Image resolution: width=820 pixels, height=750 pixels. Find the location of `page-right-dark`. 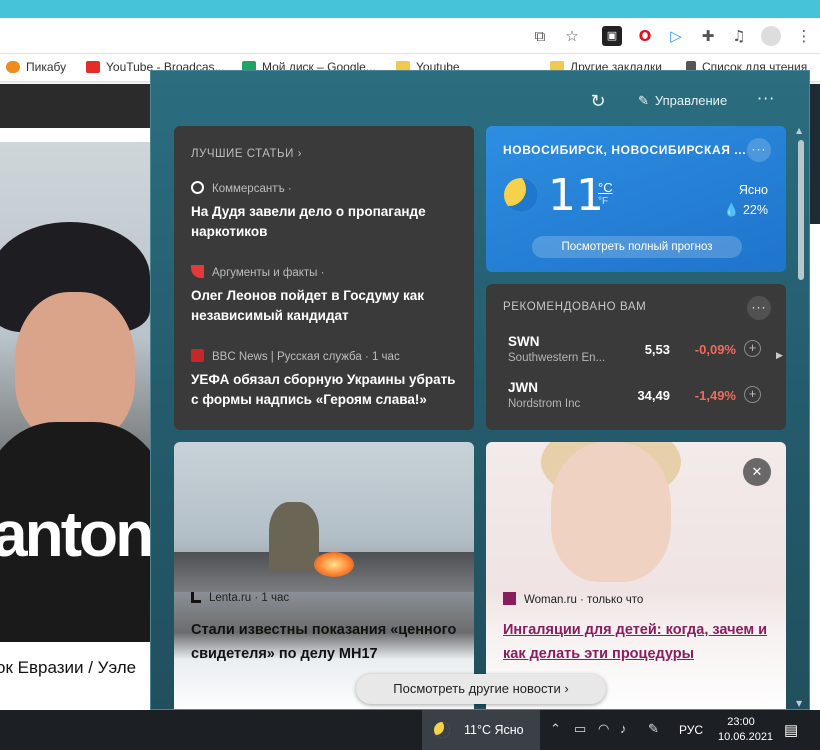

page-right-dark is located at coordinates (815, 154).